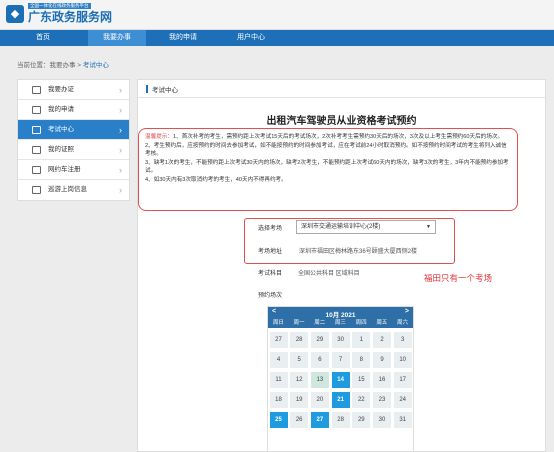 The height and width of the screenshot is (452, 554). Describe the element at coordinates (73, 90) in the screenshot. I see `sidebar-item-apply-license: 我要办证 ›` at that location.